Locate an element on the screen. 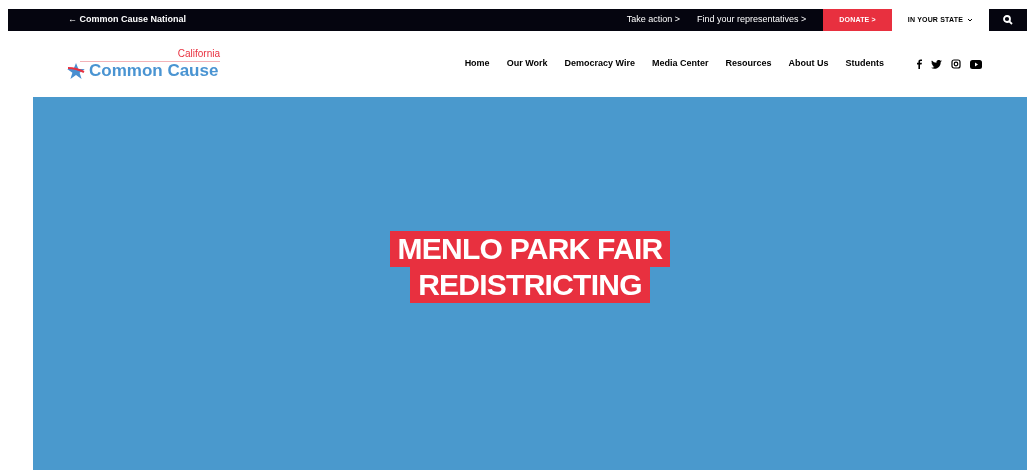 Image resolution: width=1027 pixels, height=470 pixels. top-link: Take action > is located at coordinates (653, 20).